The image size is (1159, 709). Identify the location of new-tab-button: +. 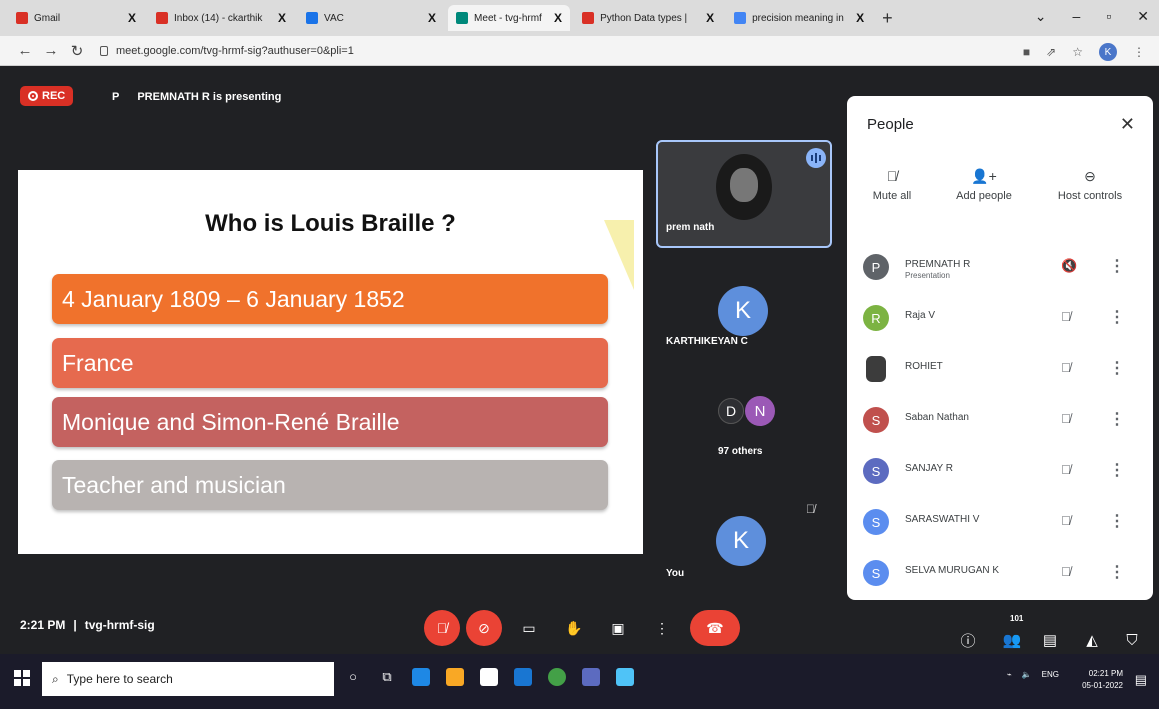
(887, 18).